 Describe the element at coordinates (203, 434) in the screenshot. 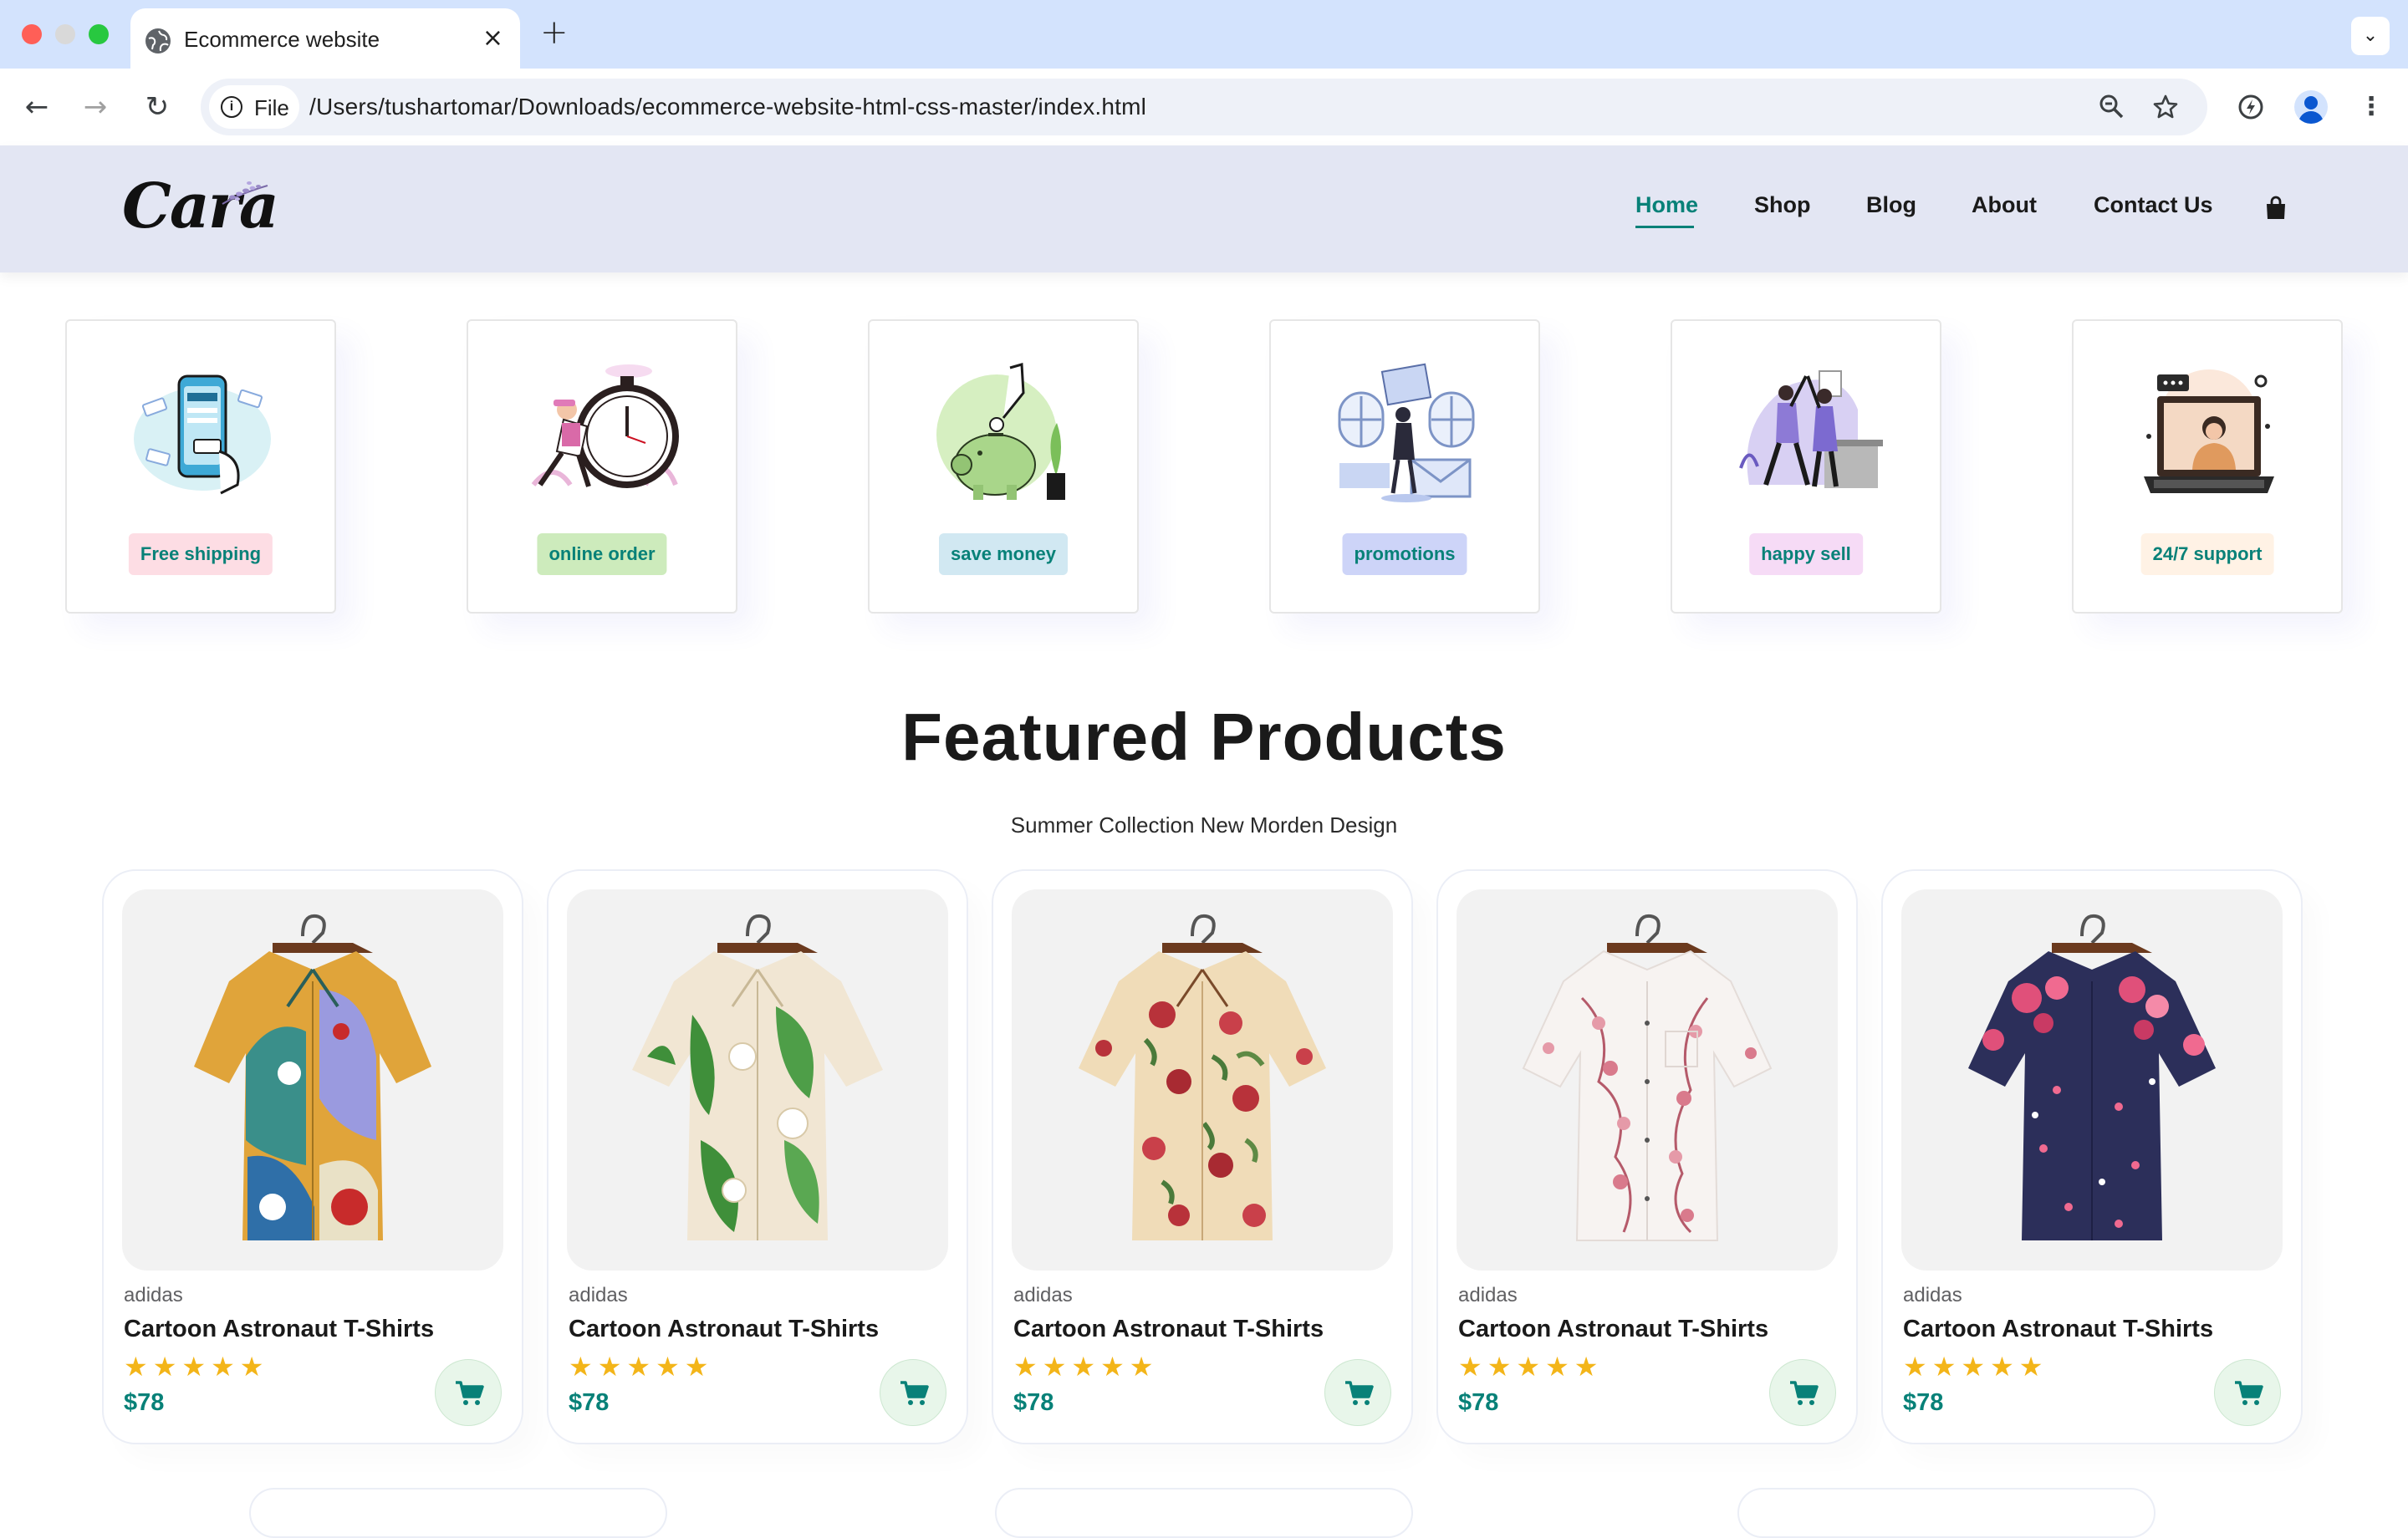

I see `mobile-payment-illustration` at that location.